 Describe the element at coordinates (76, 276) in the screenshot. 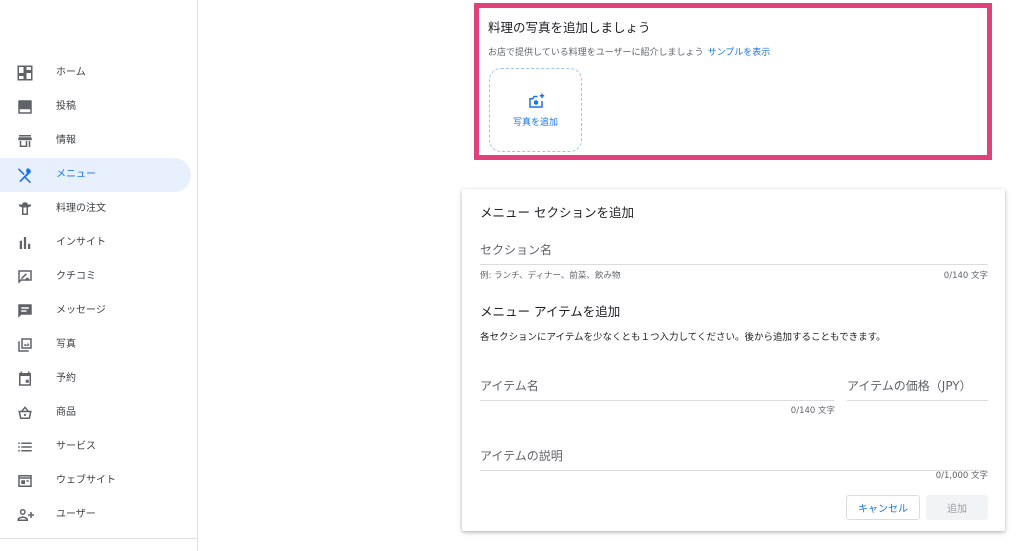

I see `sidebar-item-label: クチコミ` at that location.